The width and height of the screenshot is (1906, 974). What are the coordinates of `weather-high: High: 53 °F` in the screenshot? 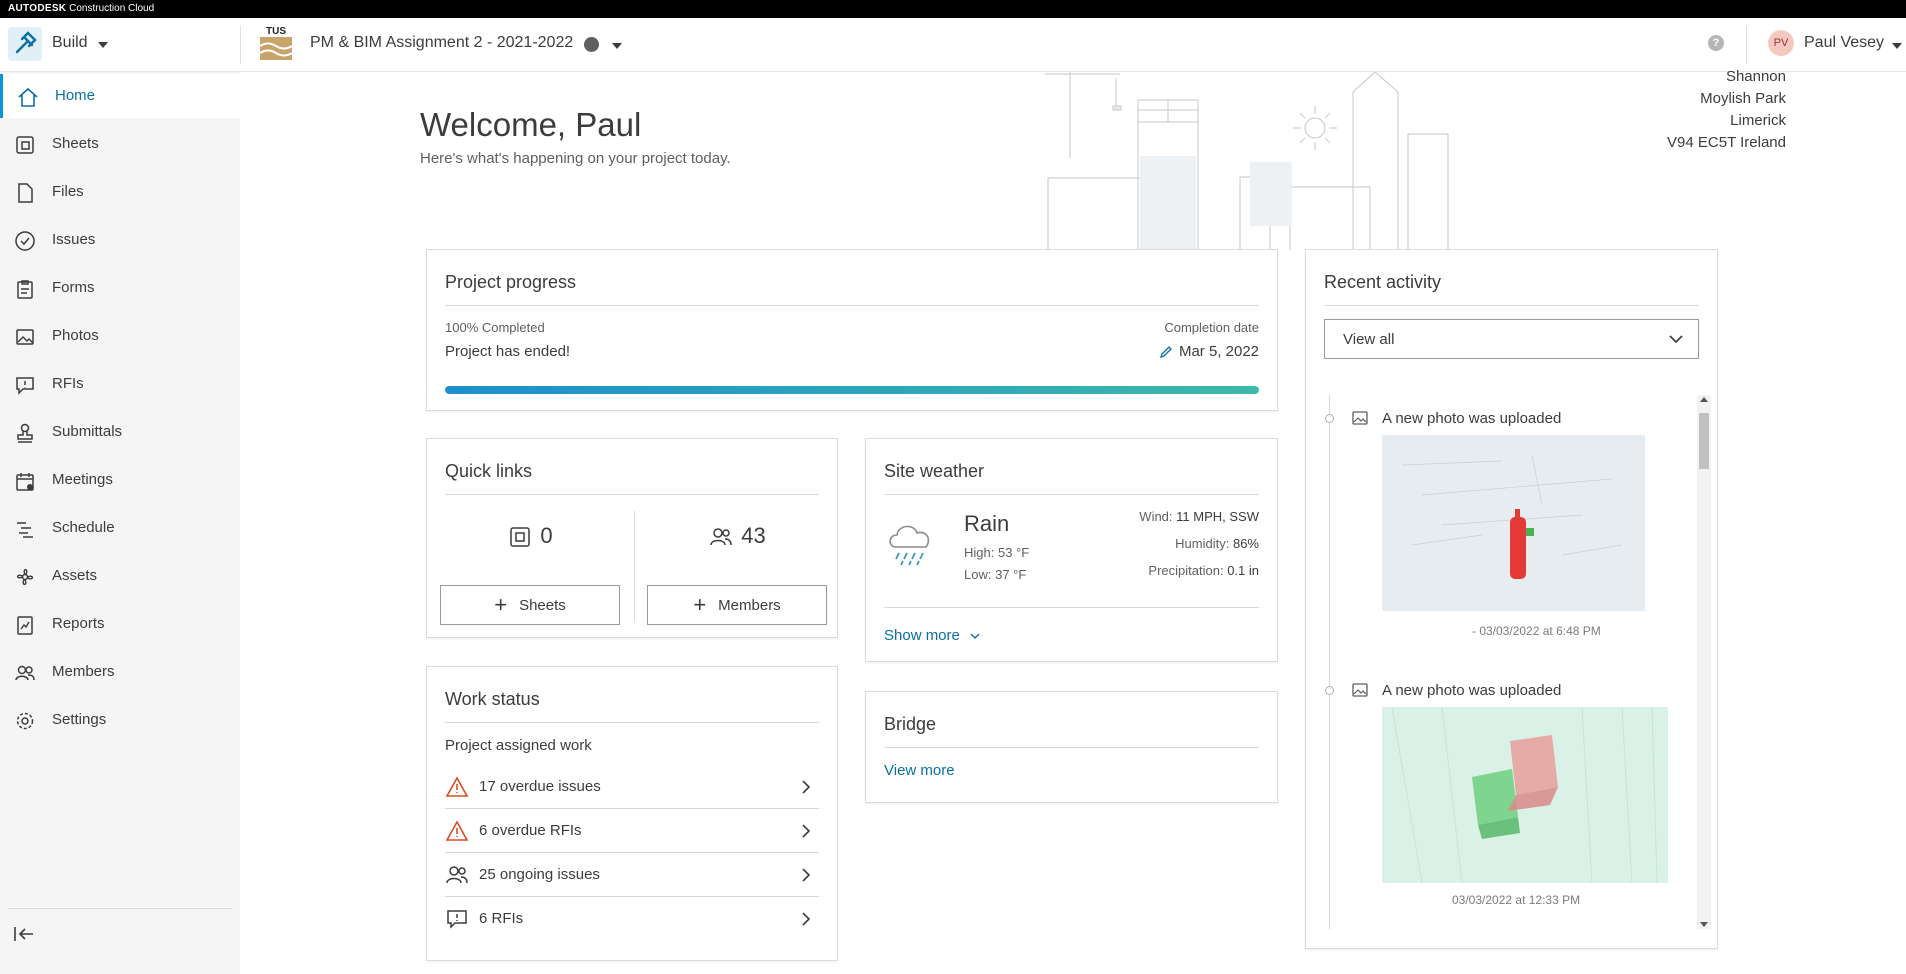 It's located at (996, 552).